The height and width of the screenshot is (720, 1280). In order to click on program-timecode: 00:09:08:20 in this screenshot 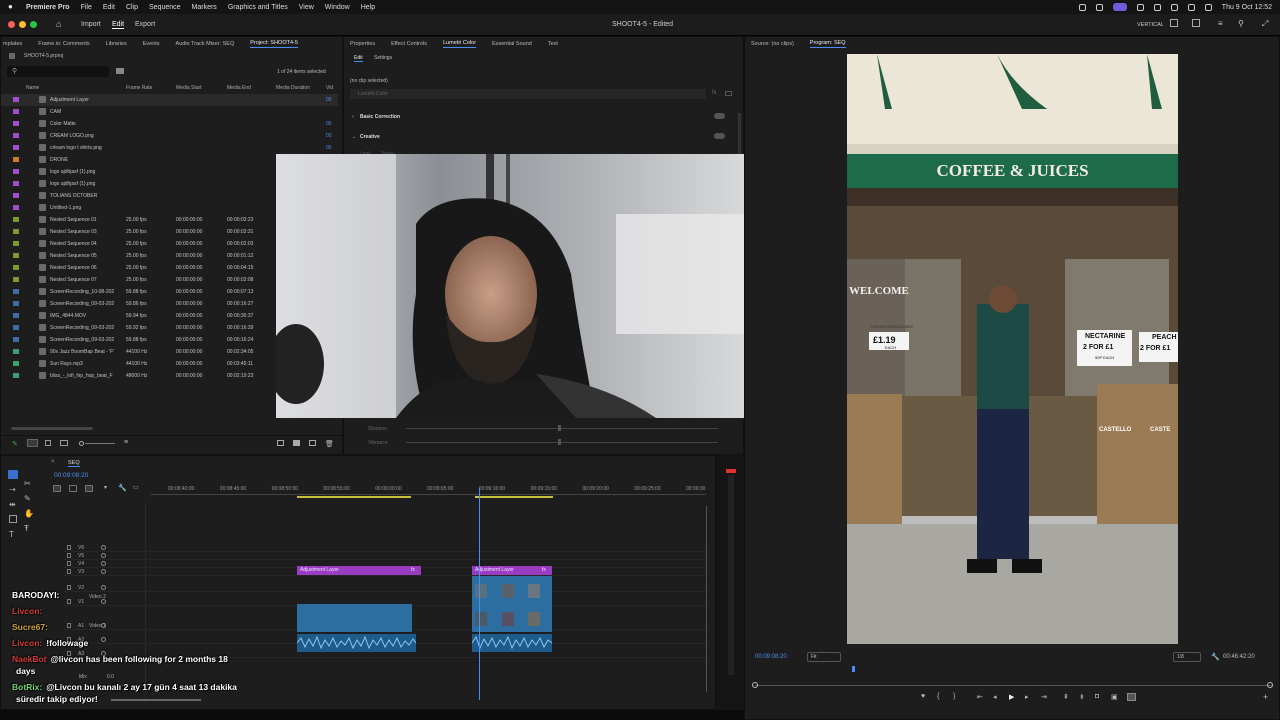, I will do `click(771, 657)`.